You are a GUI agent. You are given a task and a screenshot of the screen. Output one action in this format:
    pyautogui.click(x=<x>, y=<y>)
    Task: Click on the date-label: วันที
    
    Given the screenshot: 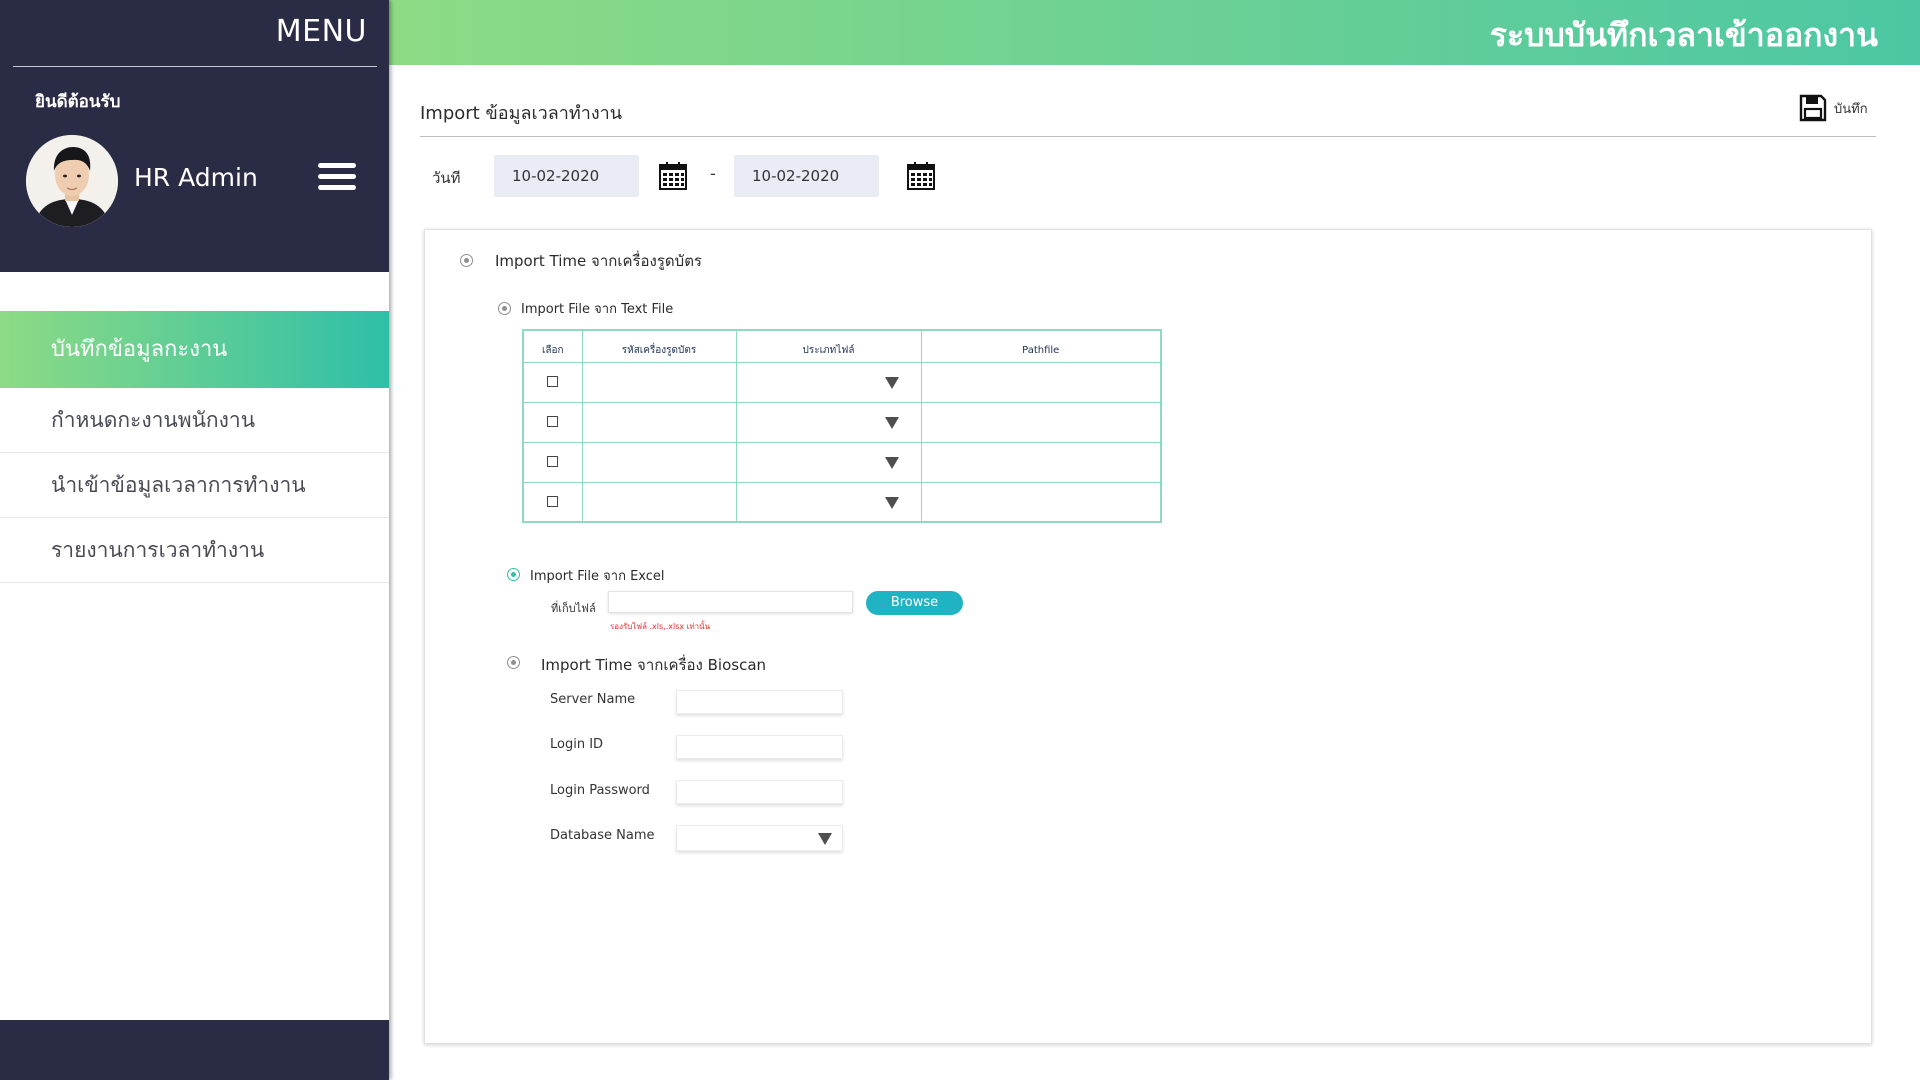 What is the action you would take?
    pyautogui.click(x=446, y=178)
    